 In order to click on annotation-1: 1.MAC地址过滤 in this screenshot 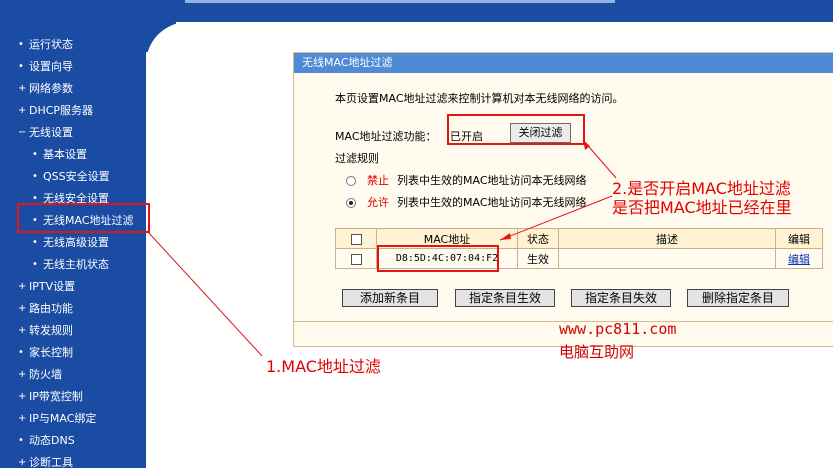, I will do `click(323, 366)`.